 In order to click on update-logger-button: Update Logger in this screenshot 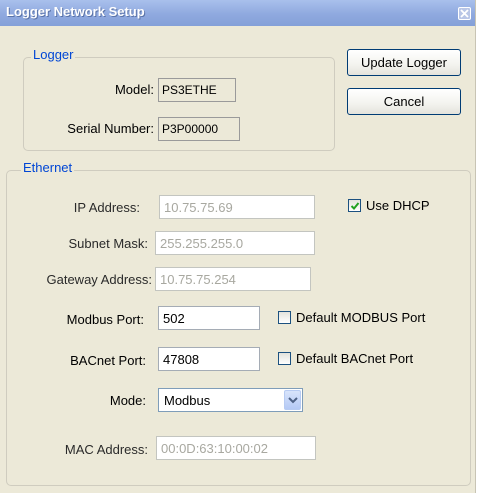, I will do `click(404, 62)`.